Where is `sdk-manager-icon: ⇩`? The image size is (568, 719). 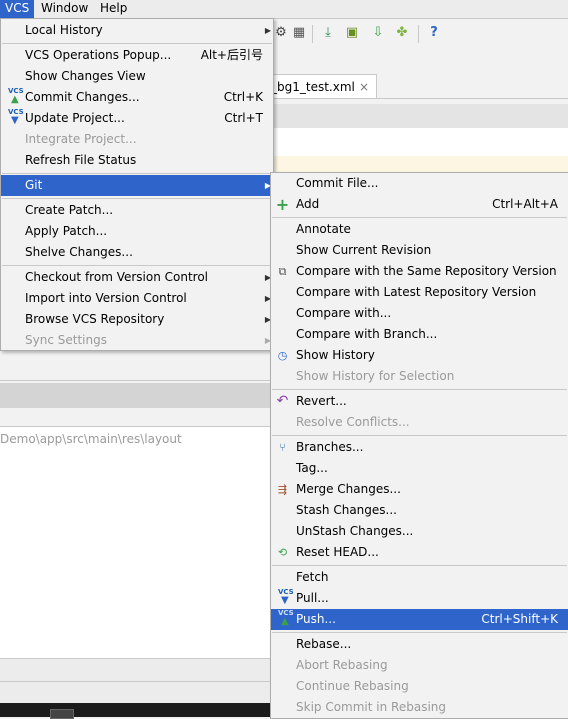 sdk-manager-icon: ⇩ is located at coordinates (378, 33).